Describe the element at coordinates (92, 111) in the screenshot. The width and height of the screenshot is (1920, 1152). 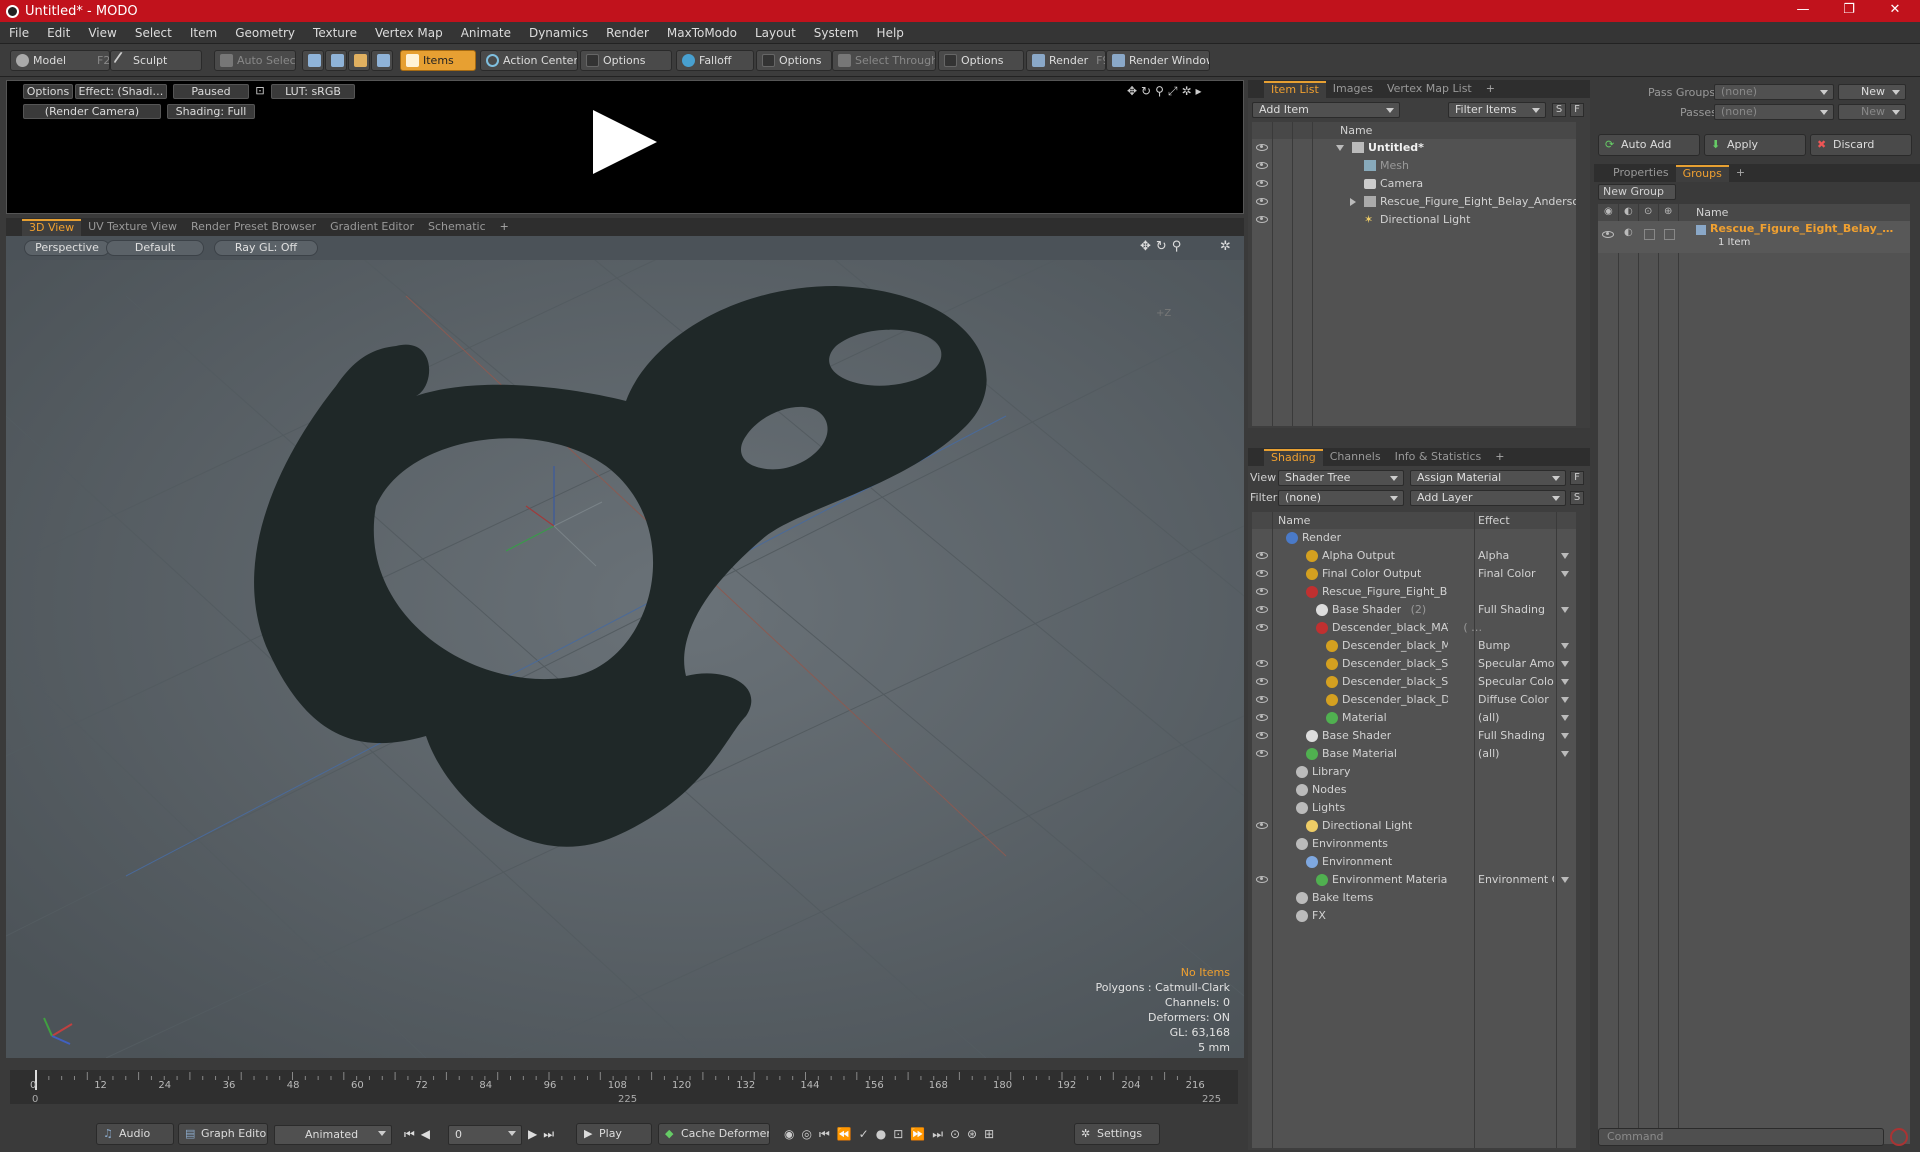
I see `render-camera-dropdown: (Render Camera)` at that location.